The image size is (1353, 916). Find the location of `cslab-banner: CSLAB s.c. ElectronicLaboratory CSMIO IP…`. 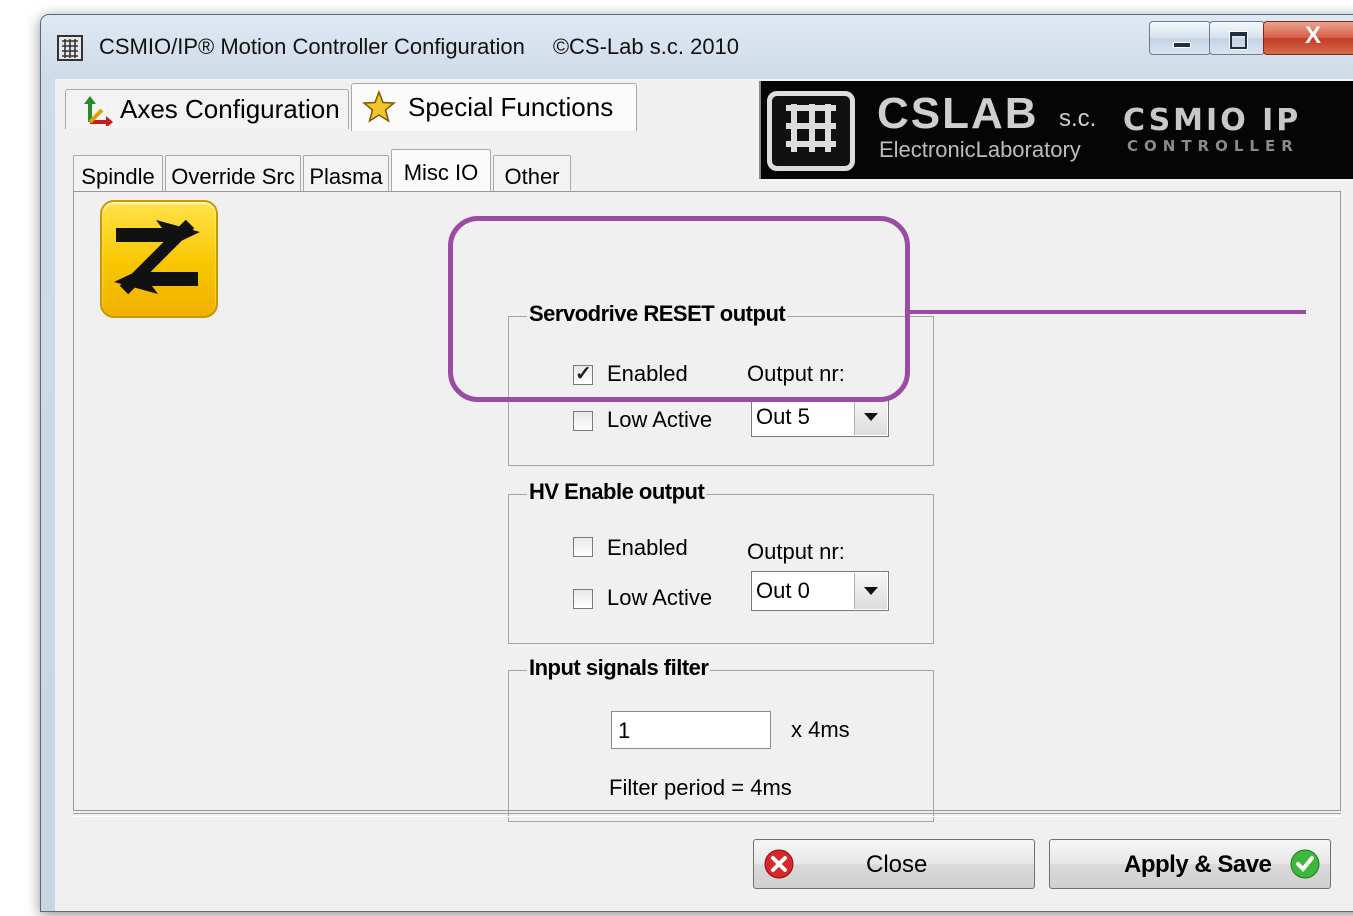

cslab-banner: CSLAB s.c. ElectronicLaboratory CSMIO IP… is located at coordinates (1056, 130).